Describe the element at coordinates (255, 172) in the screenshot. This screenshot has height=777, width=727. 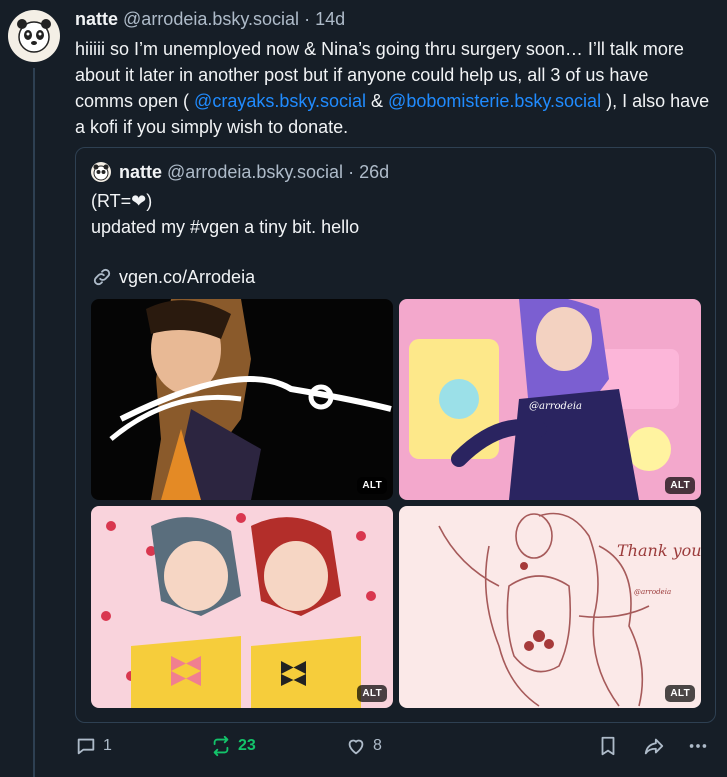
I see `quote-handle: @arrodeia.bsky.social` at that location.